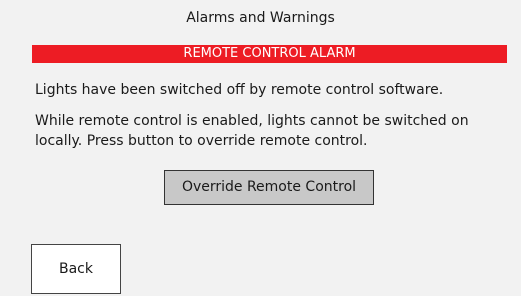 The width and height of the screenshot is (521, 296). I want to click on override-remote-control-button: Override Remote Control, so click(269, 187).